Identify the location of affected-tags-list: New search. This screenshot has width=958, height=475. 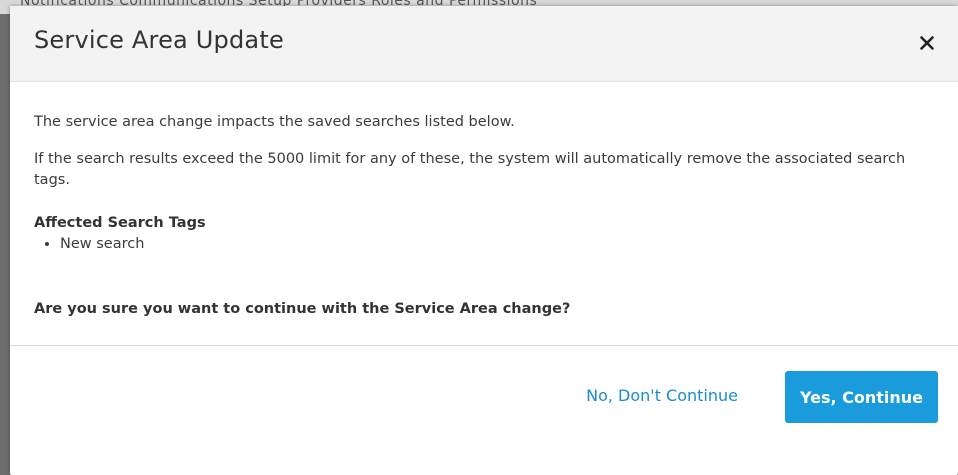
(484, 244).